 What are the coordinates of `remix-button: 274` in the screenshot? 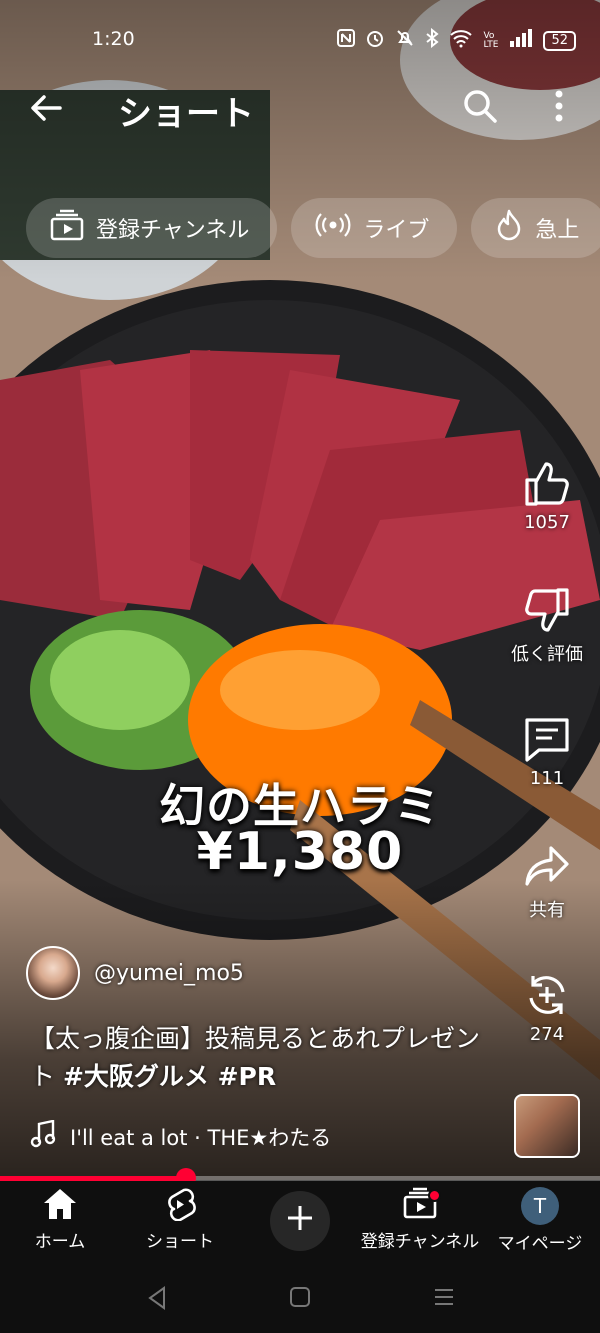 It's located at (547, 1007).